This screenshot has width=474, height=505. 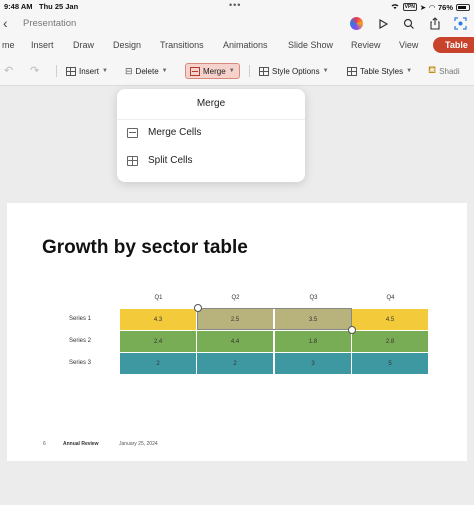 I want to click on slide-title: Growth by sector table, so click(x=145, y=248).